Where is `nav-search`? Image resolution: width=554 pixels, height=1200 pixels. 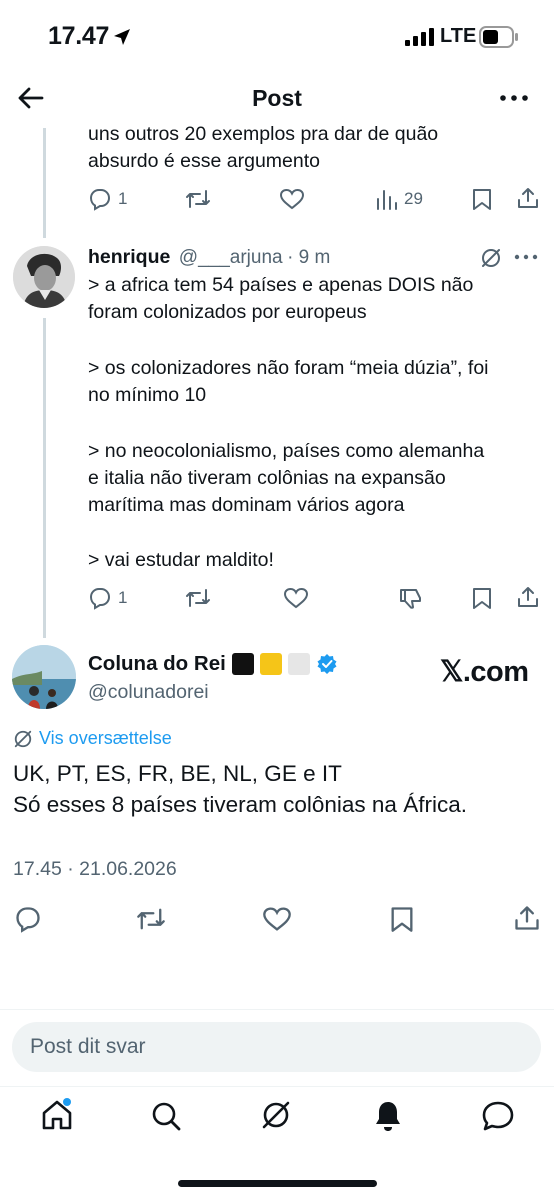 nav-search is located at coordinates (166, 1116).